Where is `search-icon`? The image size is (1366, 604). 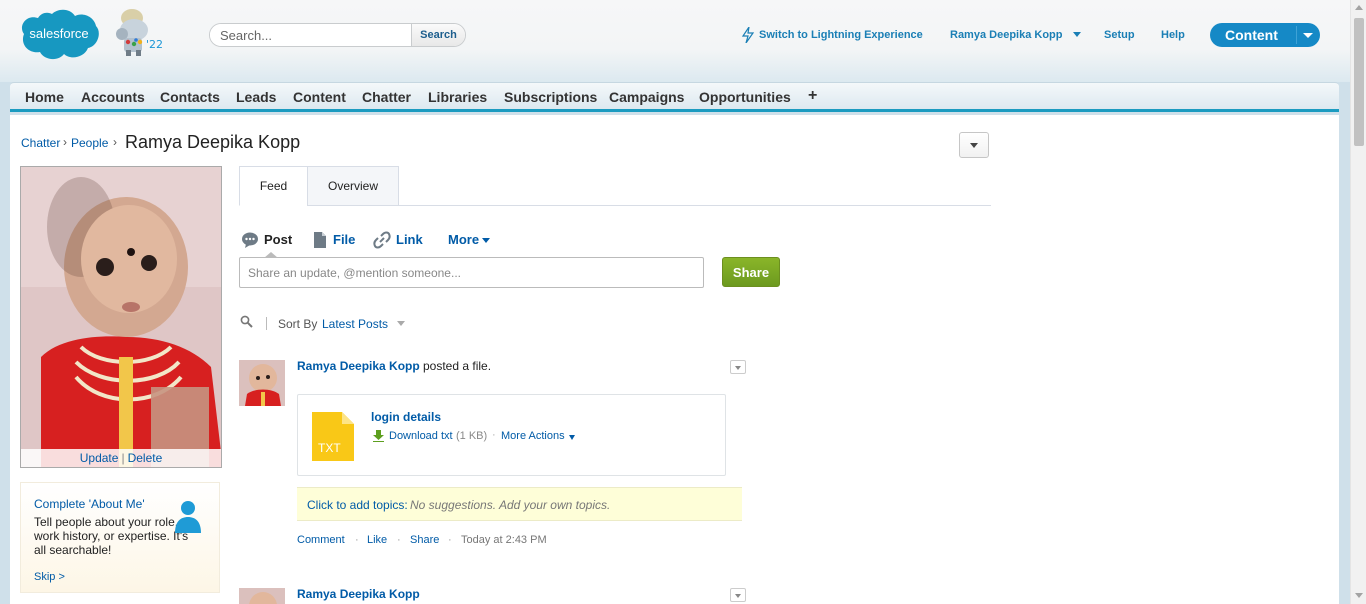
search-icon is located at coordinates (246, 321).